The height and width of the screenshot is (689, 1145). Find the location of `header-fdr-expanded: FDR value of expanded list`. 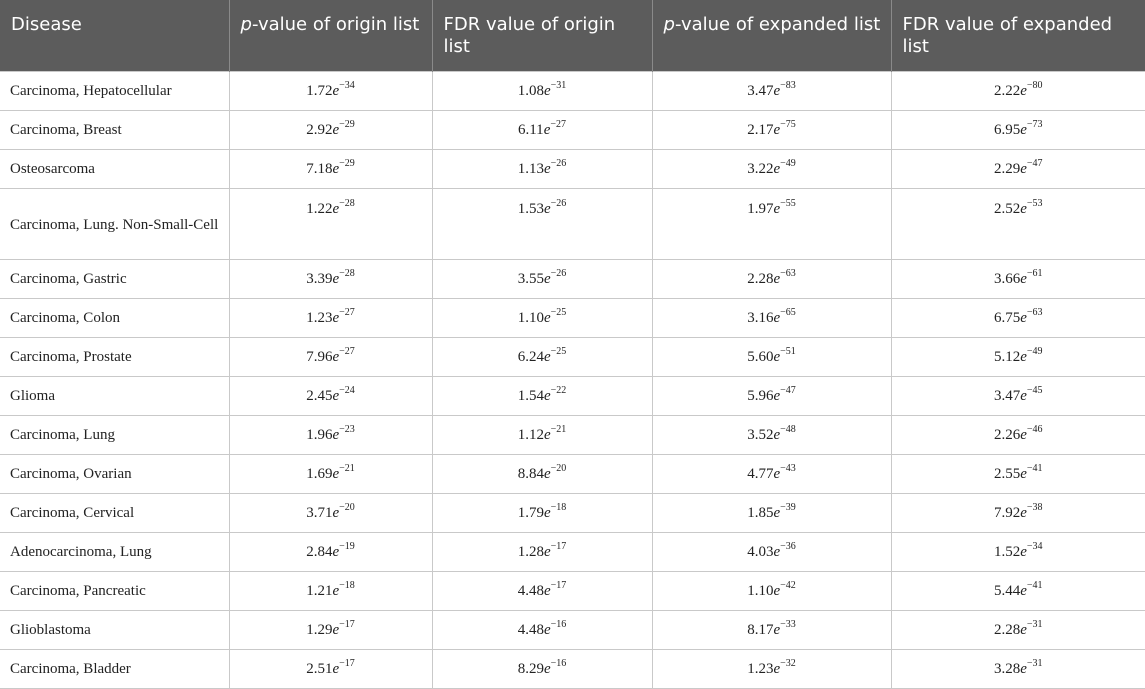

header-fdr-expanded: FDR value of expanded list is located at coordinates (1018, 36).